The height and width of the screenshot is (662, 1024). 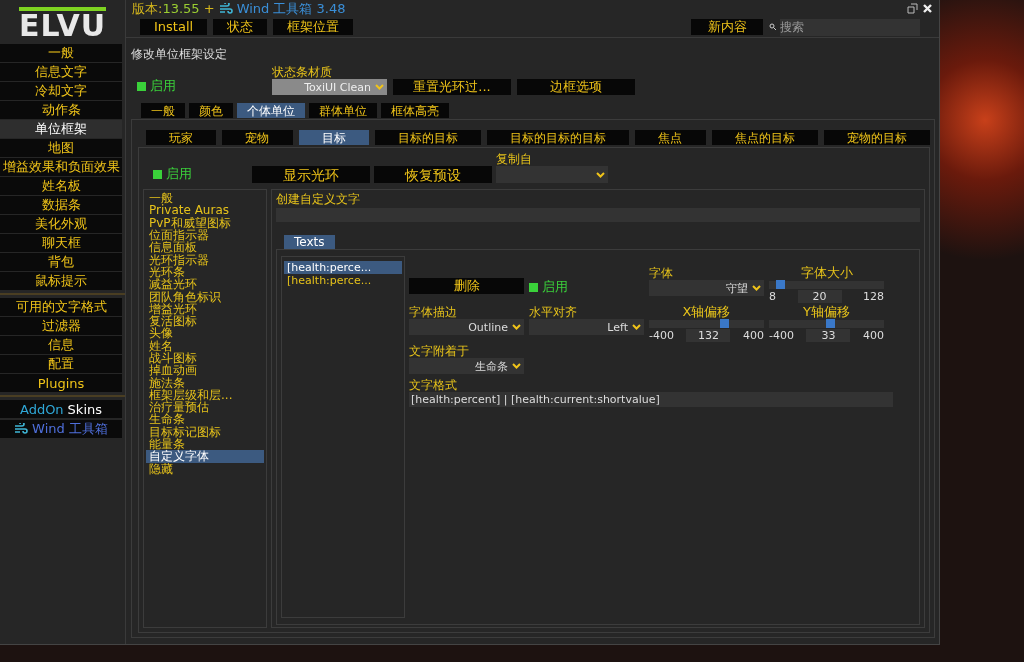 What do you see at coordinates (205, 235) in the screenshot?
I see `tree-item: 位面指示器` at bounding box center [205, 235].